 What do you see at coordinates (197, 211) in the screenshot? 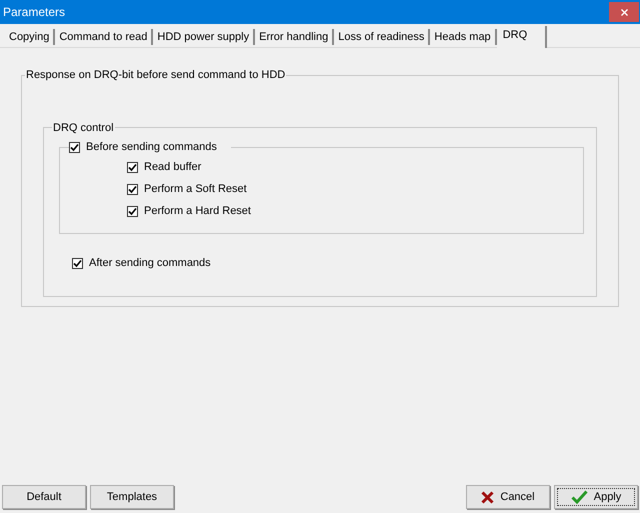
I see `checkbox-label: Perform a Hard Reset` at bounding box center [197, 211].